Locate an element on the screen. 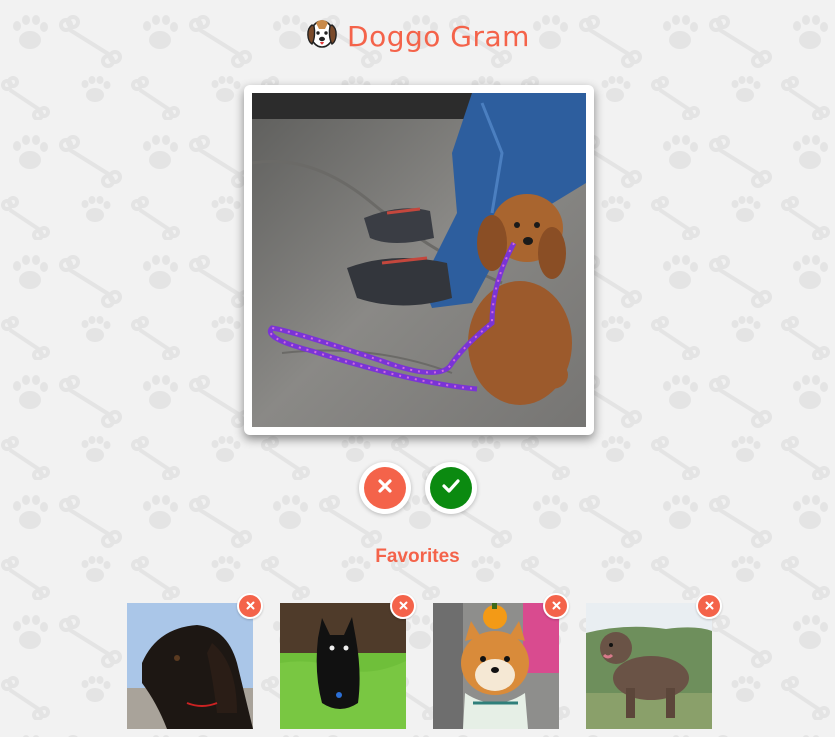  favorites-heading: Favorites is located at coordinates (417, 556).